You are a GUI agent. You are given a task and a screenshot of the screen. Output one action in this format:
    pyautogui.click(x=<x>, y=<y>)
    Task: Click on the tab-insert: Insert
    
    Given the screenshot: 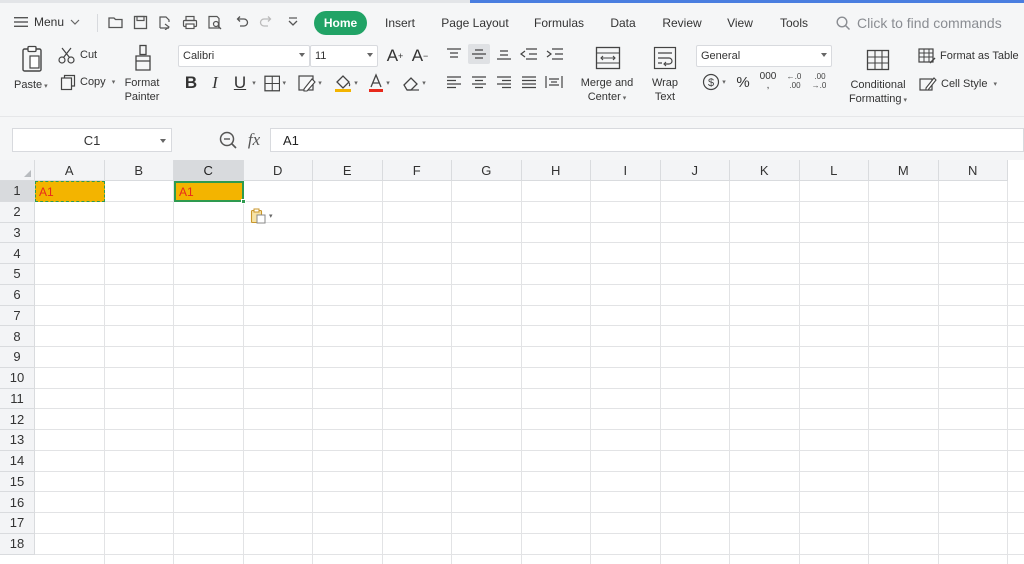 What is the action you would take?
    pyautogui.click(x=400, y=23)
    